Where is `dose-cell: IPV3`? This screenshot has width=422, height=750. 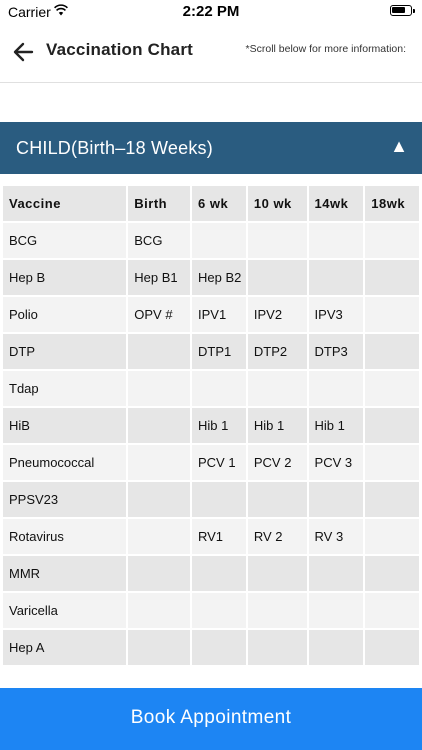
dose-cell: IPV3 is located at coordinates (336, 314).